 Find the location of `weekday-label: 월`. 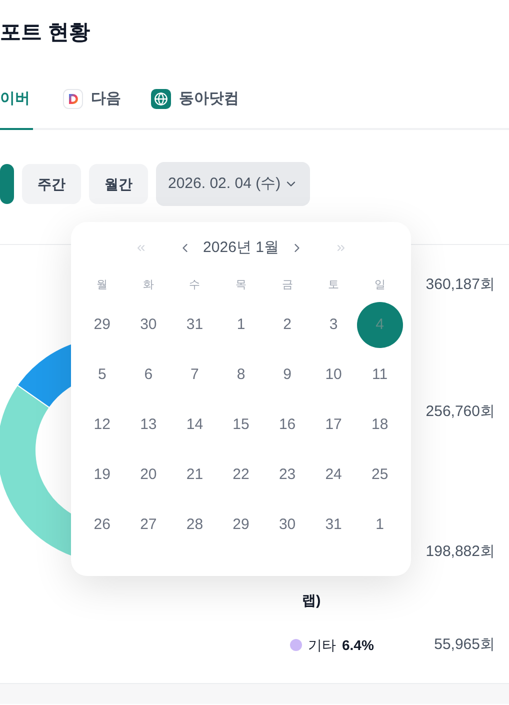

weekday-label: 월 is located at coordinates (102, 285).